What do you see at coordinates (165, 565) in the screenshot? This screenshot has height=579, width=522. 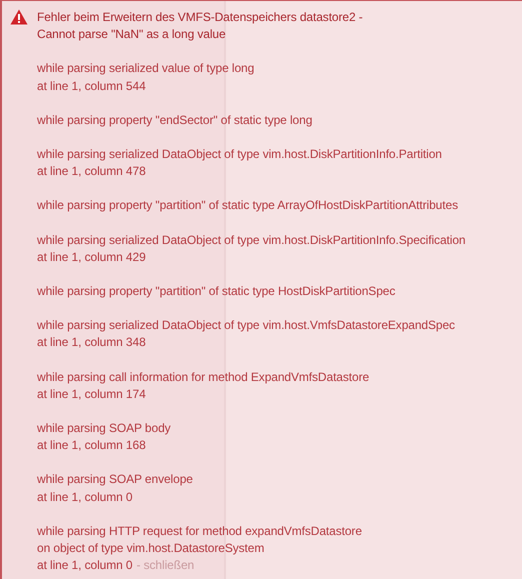 I see `close-link: - schließen` at bounding box center [165, 565].